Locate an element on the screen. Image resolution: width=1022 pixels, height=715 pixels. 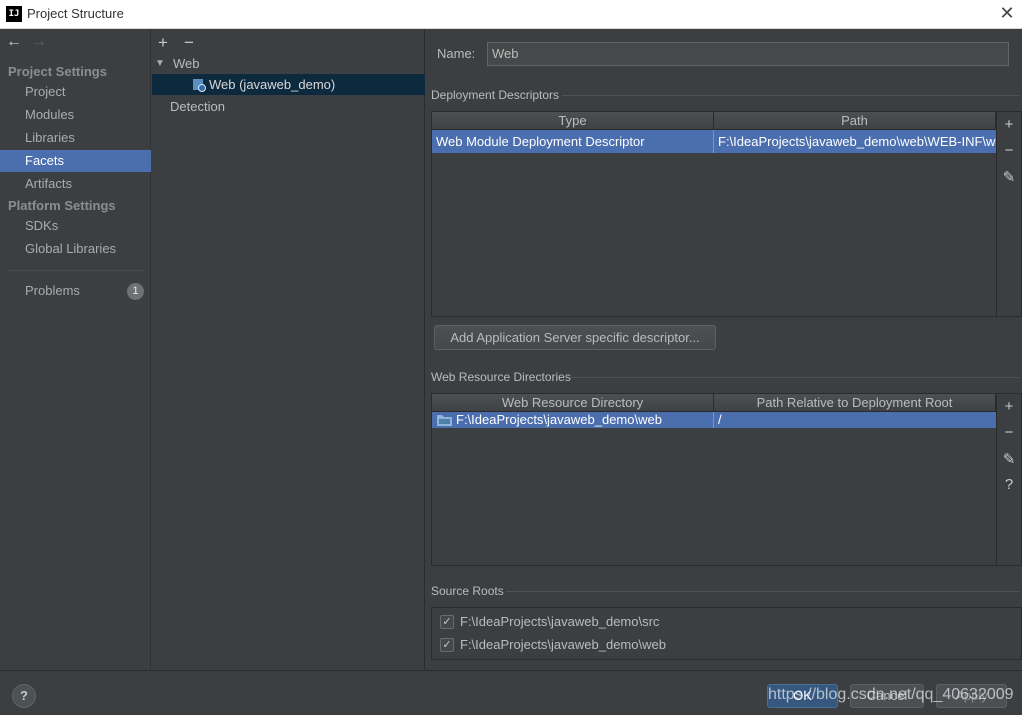
nav-item-facets: Facets is located at coordinates (75, 161).